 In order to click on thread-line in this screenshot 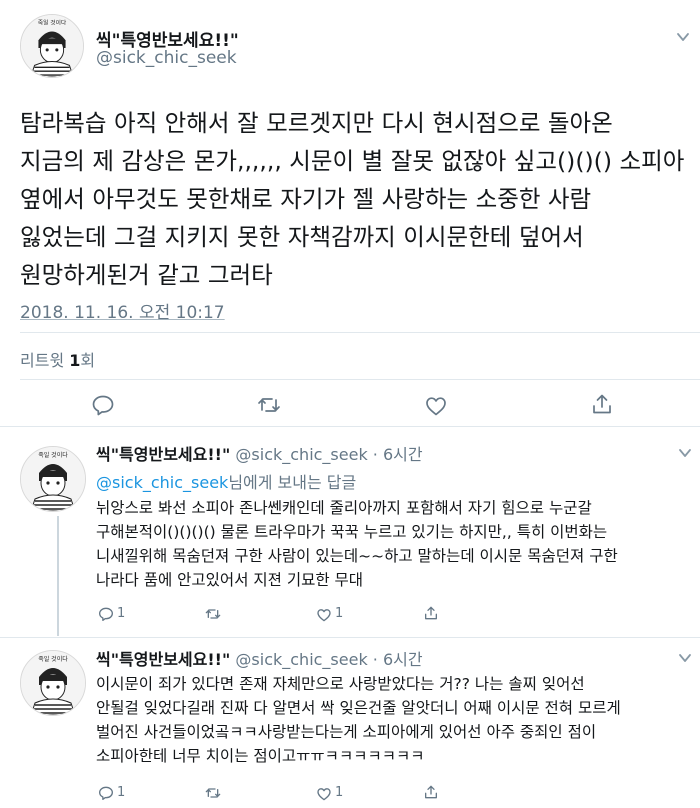, I will do `click(58, 576)`.